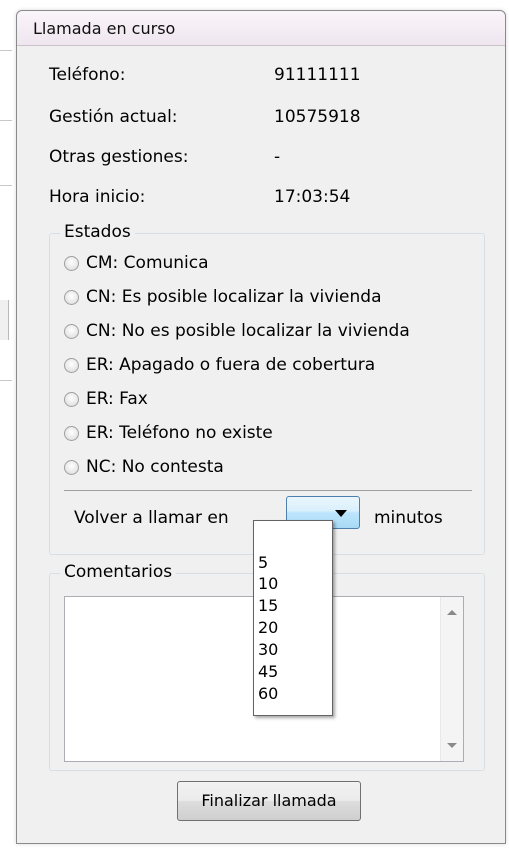 The height and width of the screenshot is (850, 509). I want to click on dropdown-option: 5, so click(263, 563).